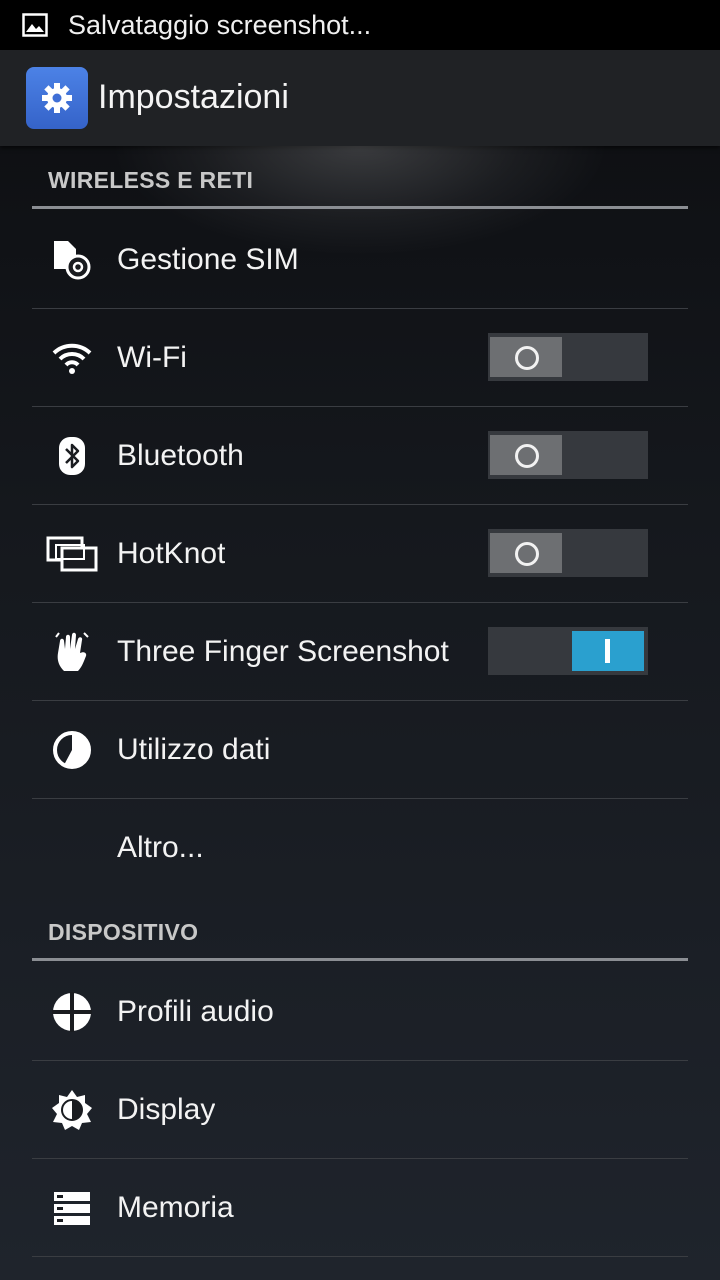  Describe the element at coordinates (193, 97) in the screenshot. I see `page-title: Impostazioni` at that location.